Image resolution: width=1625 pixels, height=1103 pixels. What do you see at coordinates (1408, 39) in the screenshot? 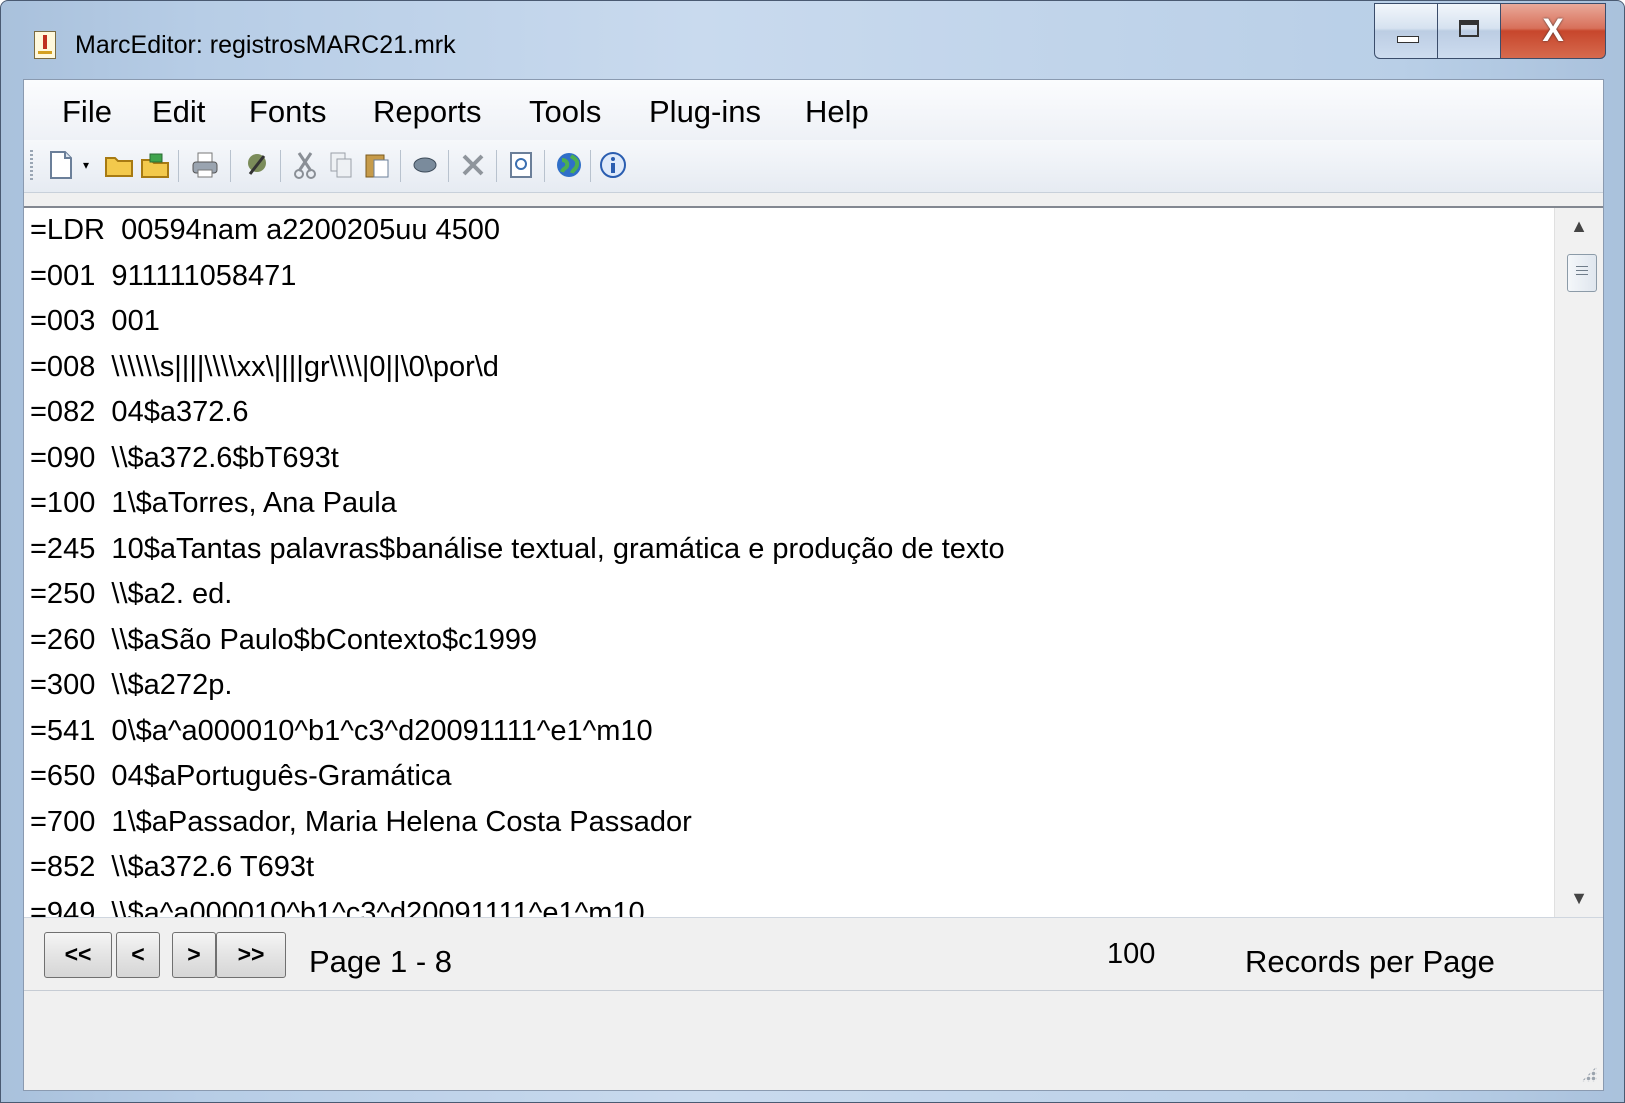
I see `minimize-icon` at bounding box center [1408, 39].